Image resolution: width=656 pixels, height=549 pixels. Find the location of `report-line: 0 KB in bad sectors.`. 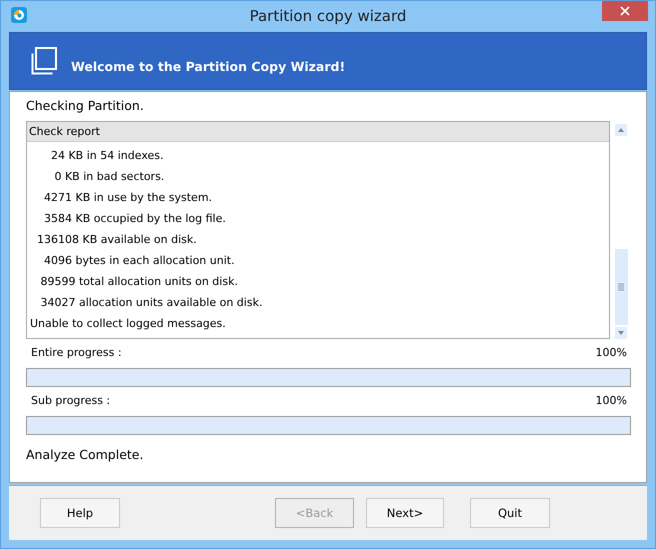

report-line: 0 KB in bad sectors. is located at coordinates (109, 177).